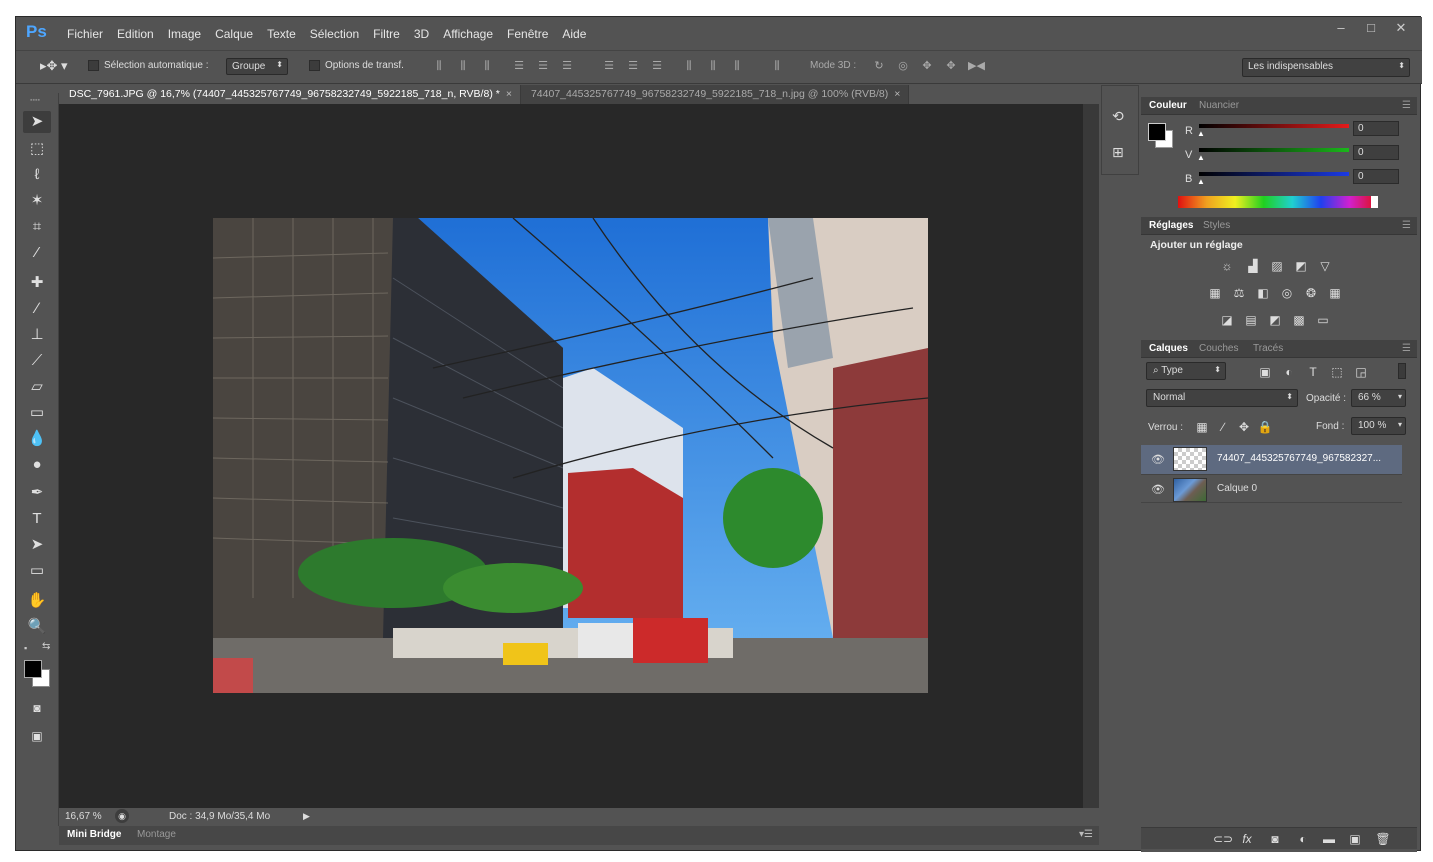 The height and width of the screenshot is (862, 1433). What do you see at coordinates (156, 834) in the screenshot?
I see `tab-montage: Montage` at bounding box center [156, 834].